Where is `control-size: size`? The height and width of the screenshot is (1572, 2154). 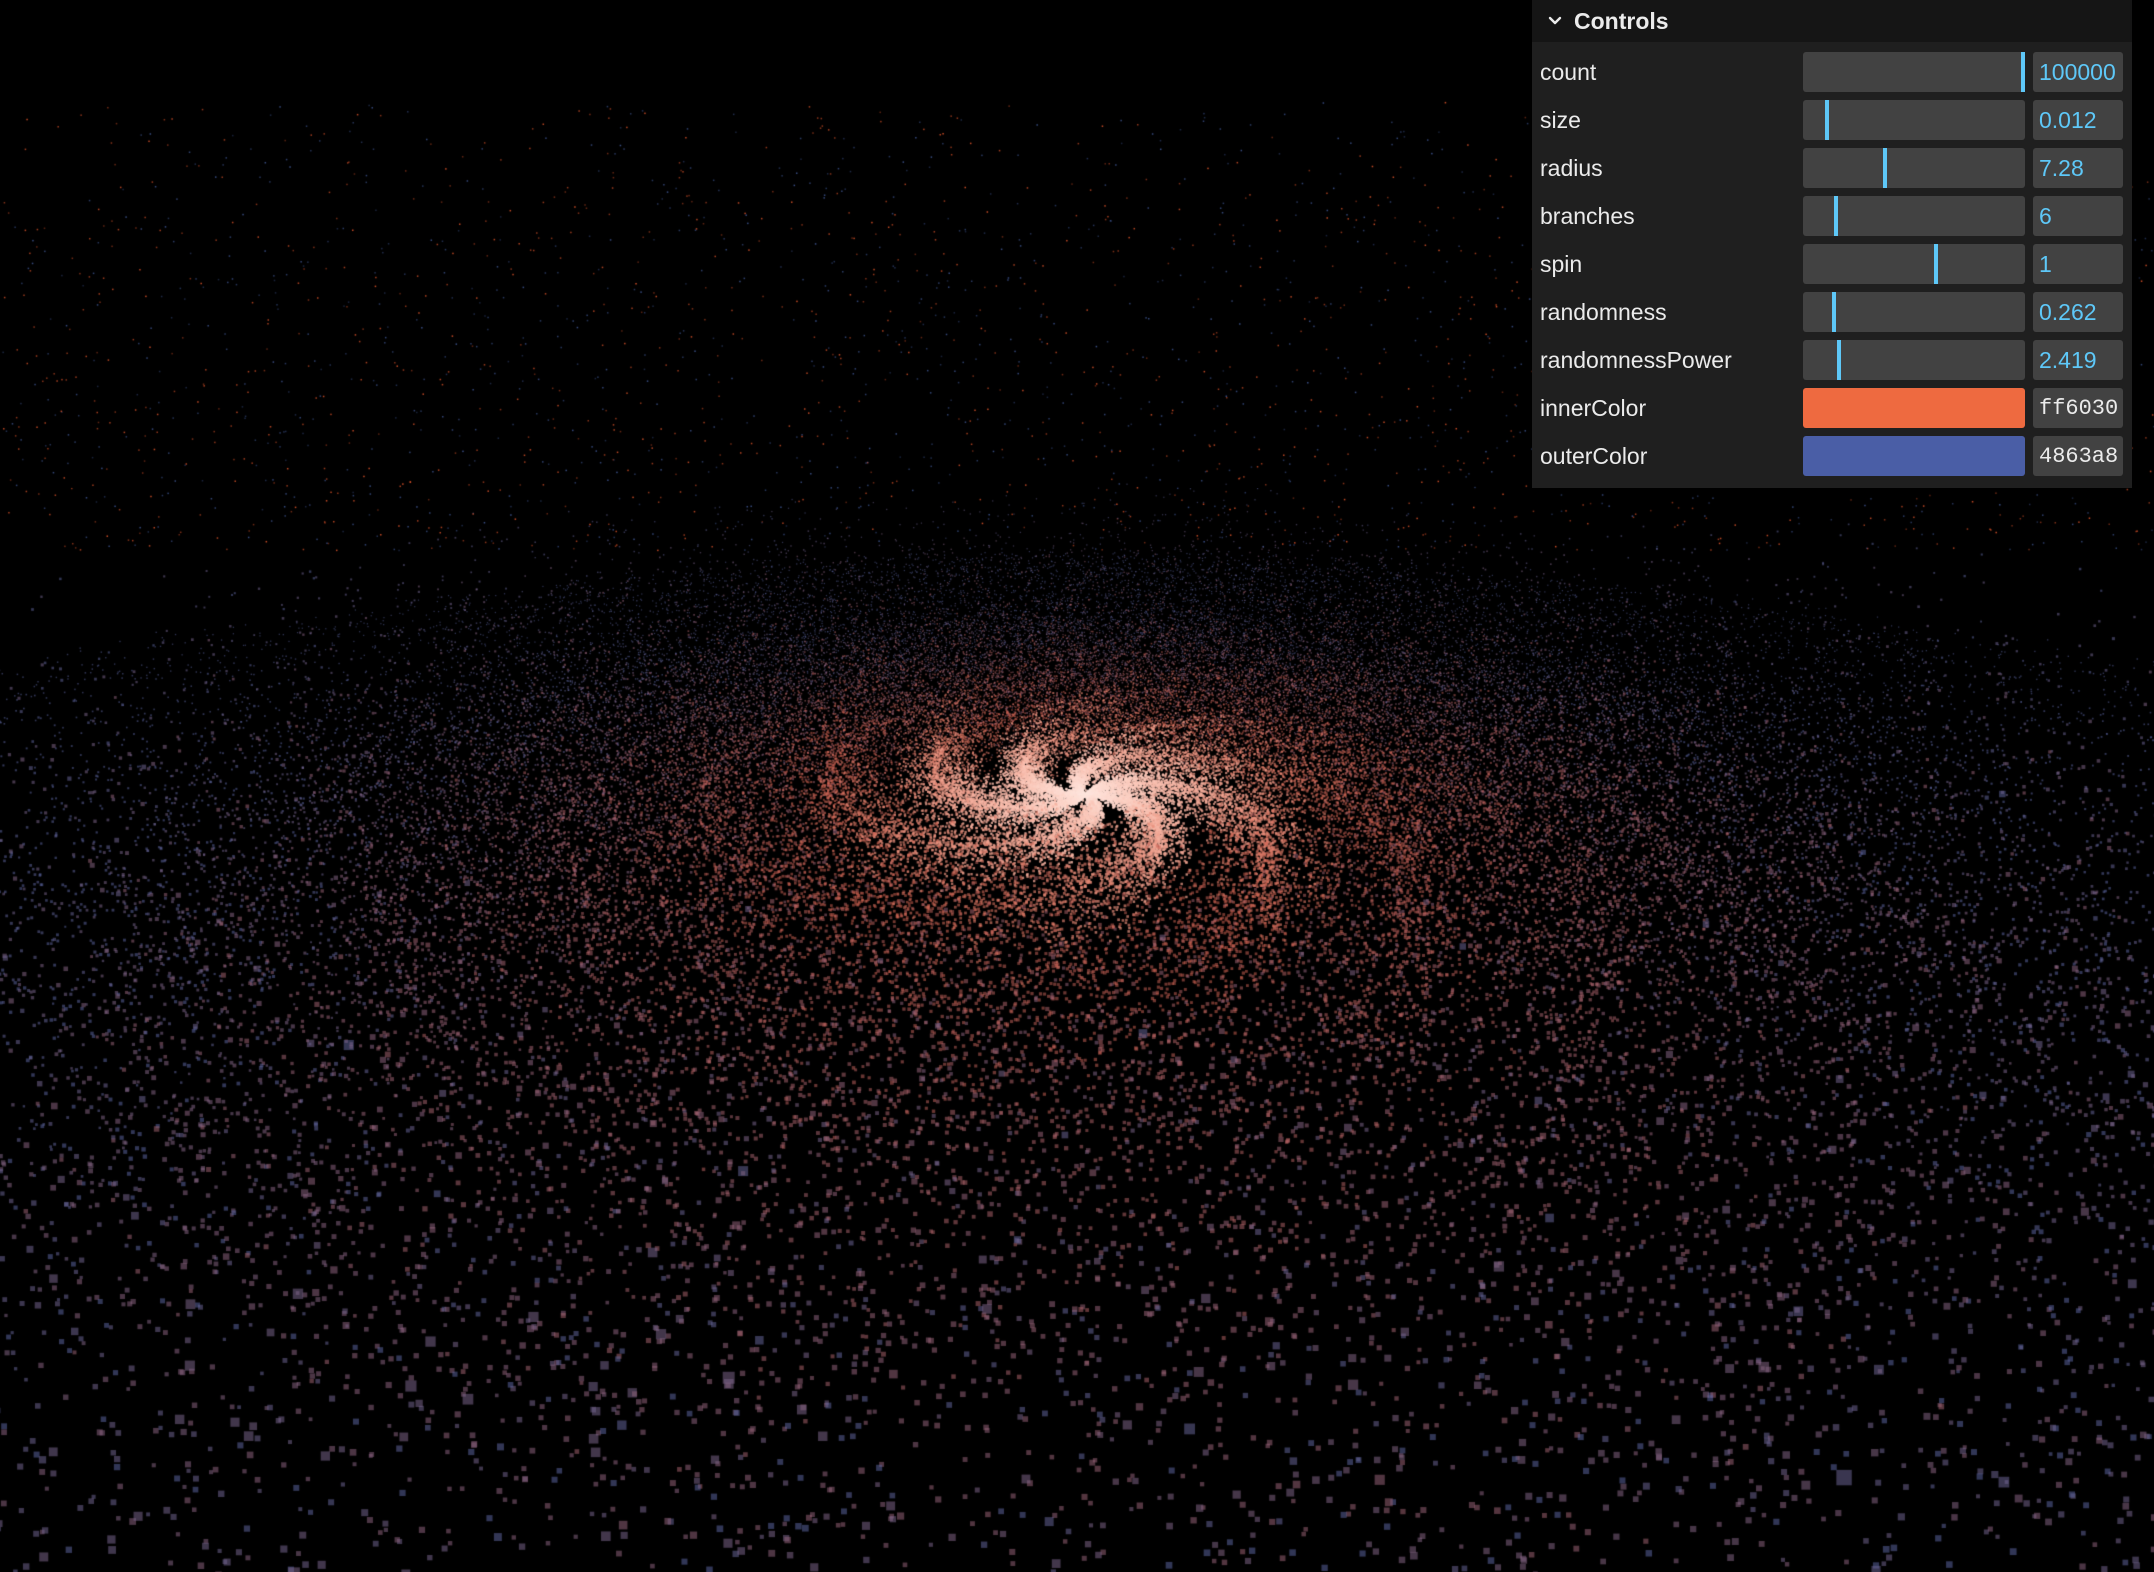 control-size: size is located at coordinates (1832, 120).